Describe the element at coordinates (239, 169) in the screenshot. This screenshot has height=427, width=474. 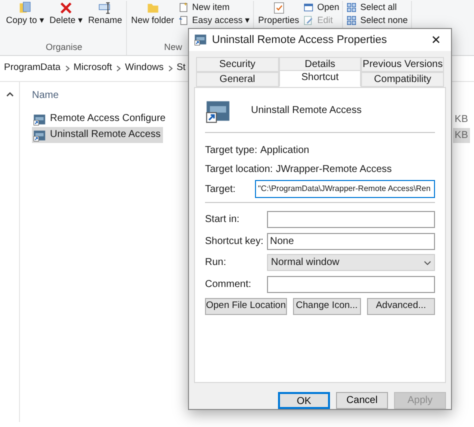
I see `field-label: Target location:` at that location.